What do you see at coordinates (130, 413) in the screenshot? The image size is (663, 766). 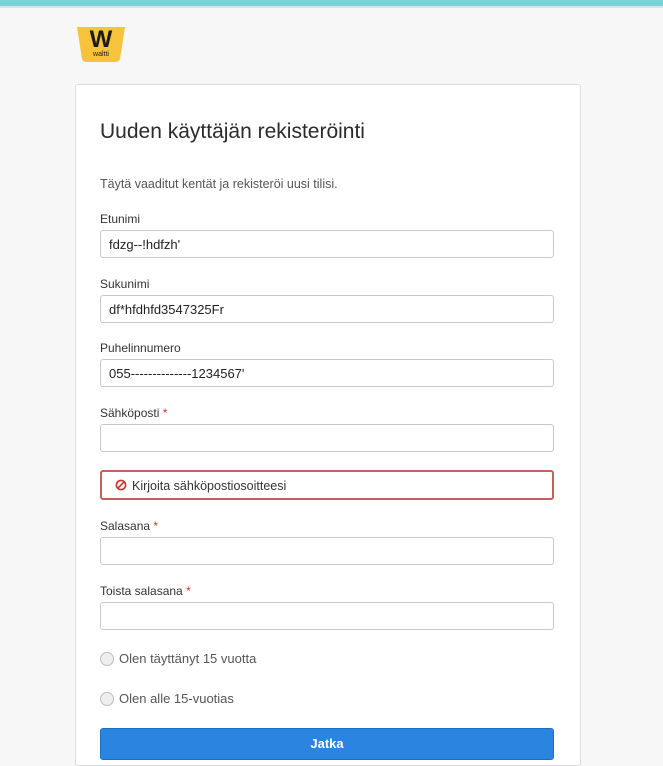 I see `email-label-text: Sähköposti` at bounding box center [130, 413].